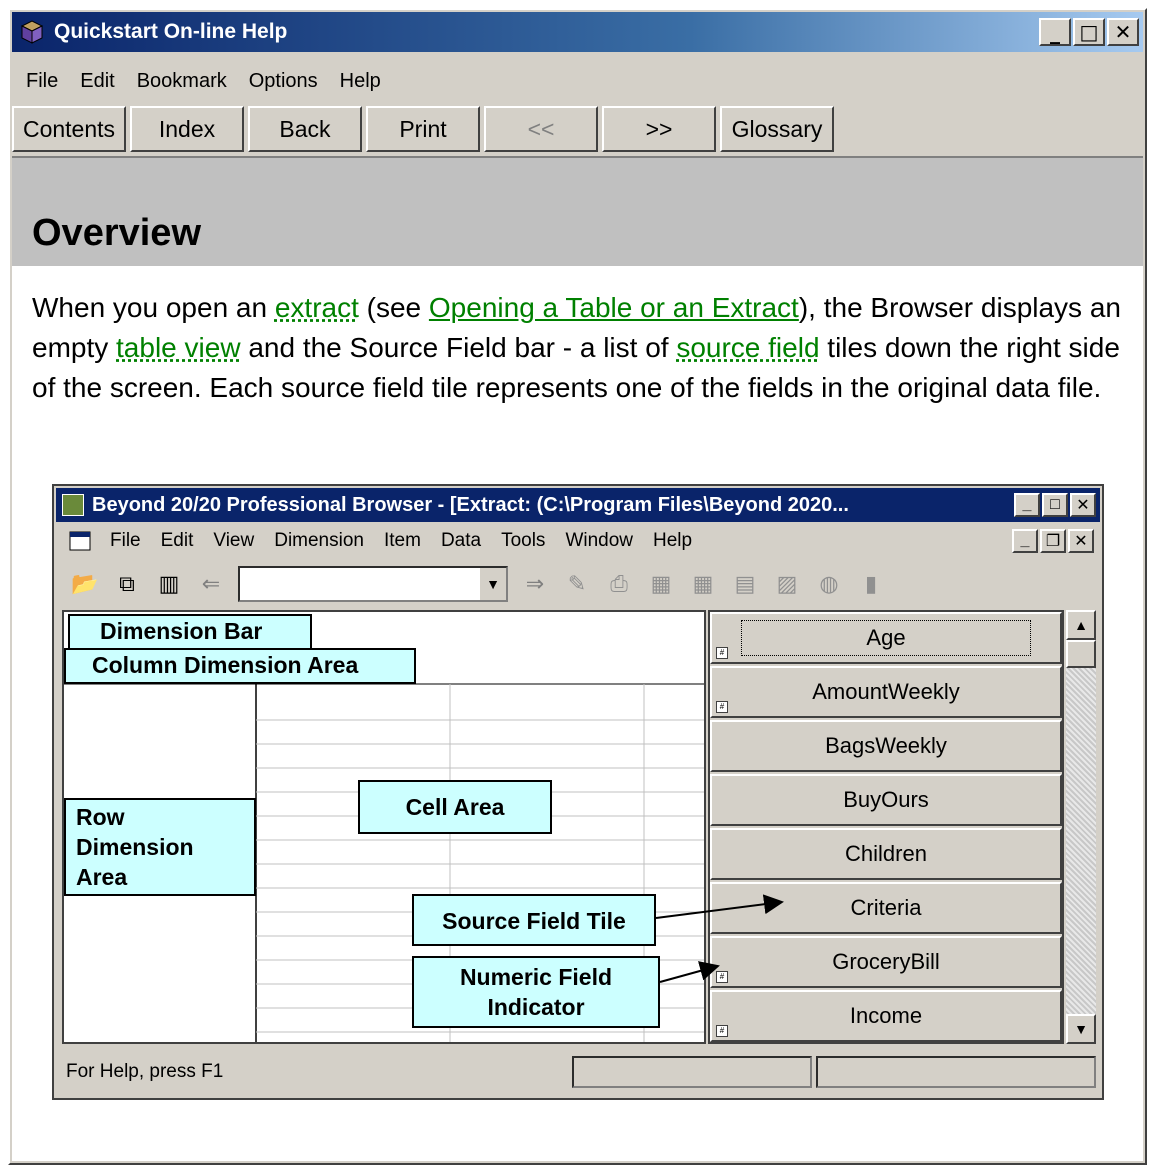 The image size is (1149, 1165). Describe the element at coordinates (777, 129) in the screenshot. I see `glossary-button: Glossary` at that location.